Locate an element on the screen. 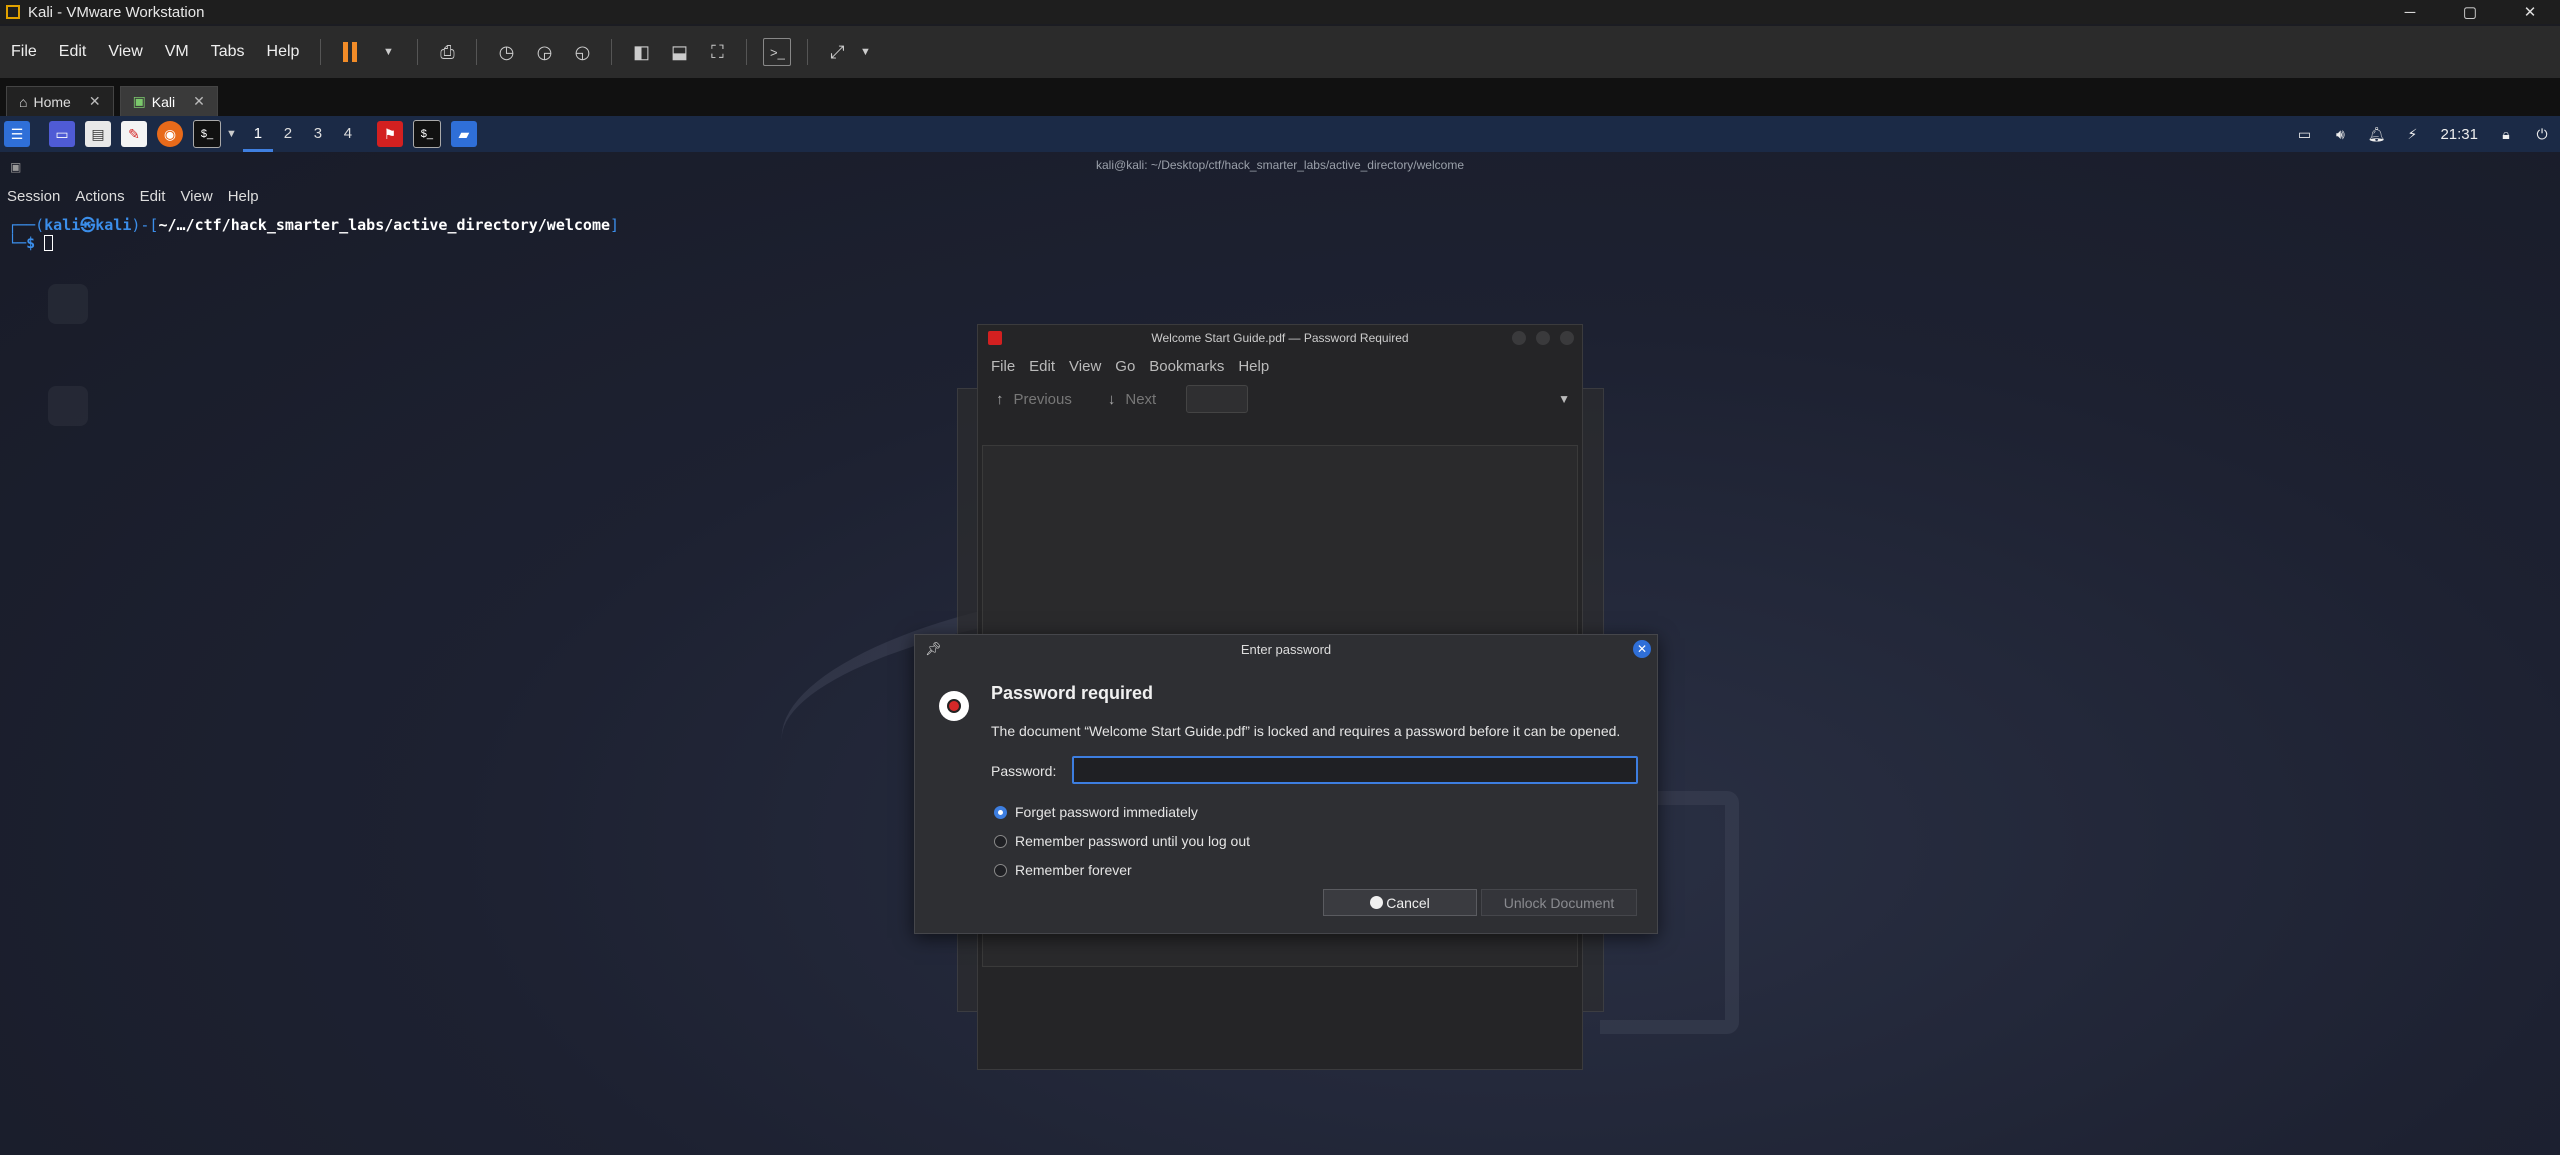 The height and width of the screenshot is (1155, 2560). desktop-icon is located at coordinates (68, 304).